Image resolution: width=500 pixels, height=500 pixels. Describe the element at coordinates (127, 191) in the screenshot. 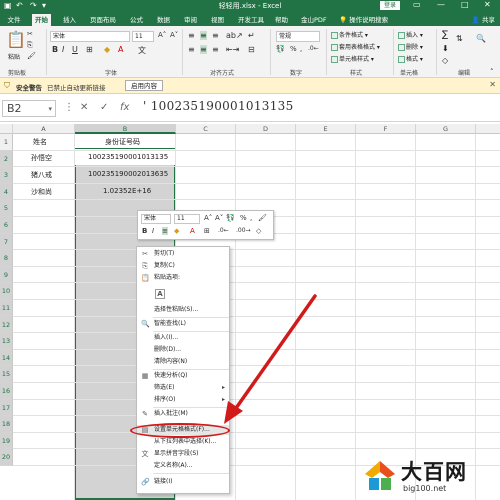

I see `cell-b4: 1.02352E+16` at that location.